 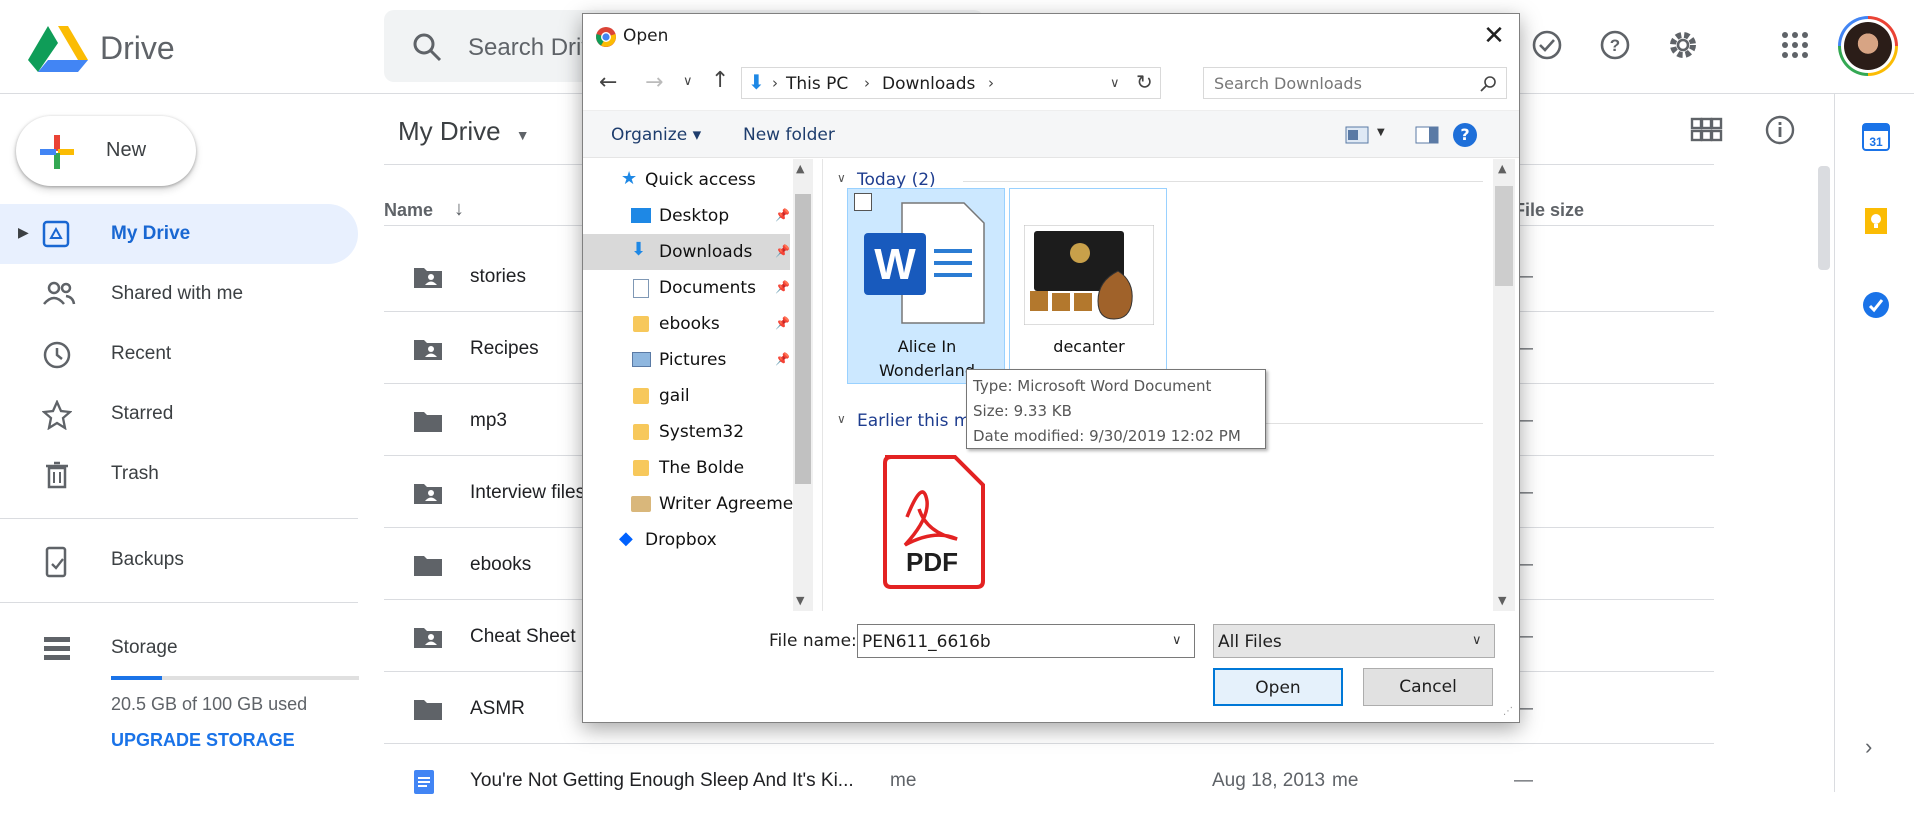 What do you see at coordinates (1876, 305) in the screenshot?
I see `tasks-icon` at bounding box center [1876, 305].